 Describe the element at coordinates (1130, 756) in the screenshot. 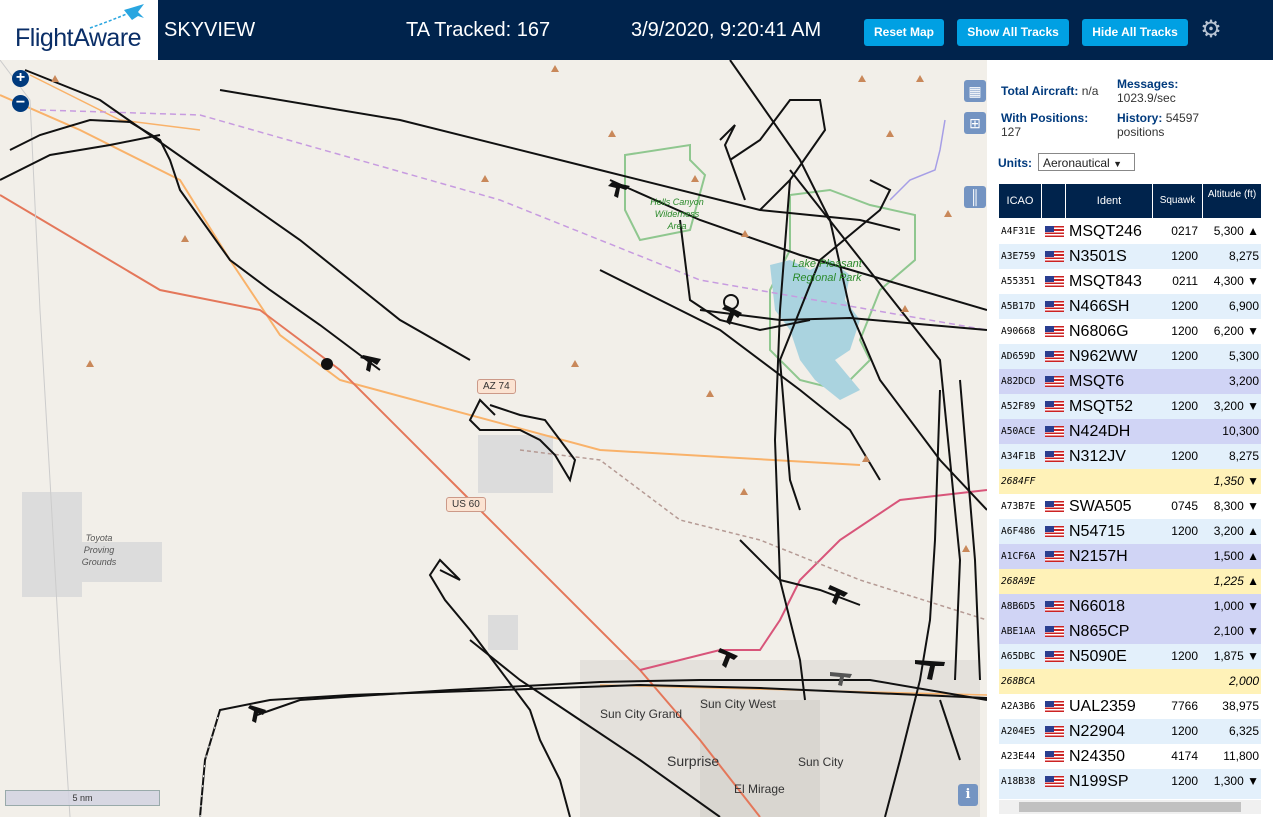

I see `table-row: A23E44 N24350 4174 11,800` at that location.